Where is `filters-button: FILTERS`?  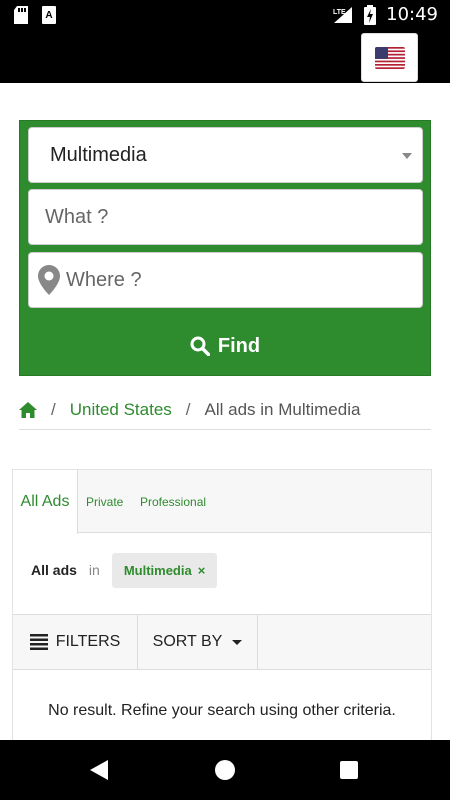
filters-button: FILTERS is located at coordinates (75, 642).